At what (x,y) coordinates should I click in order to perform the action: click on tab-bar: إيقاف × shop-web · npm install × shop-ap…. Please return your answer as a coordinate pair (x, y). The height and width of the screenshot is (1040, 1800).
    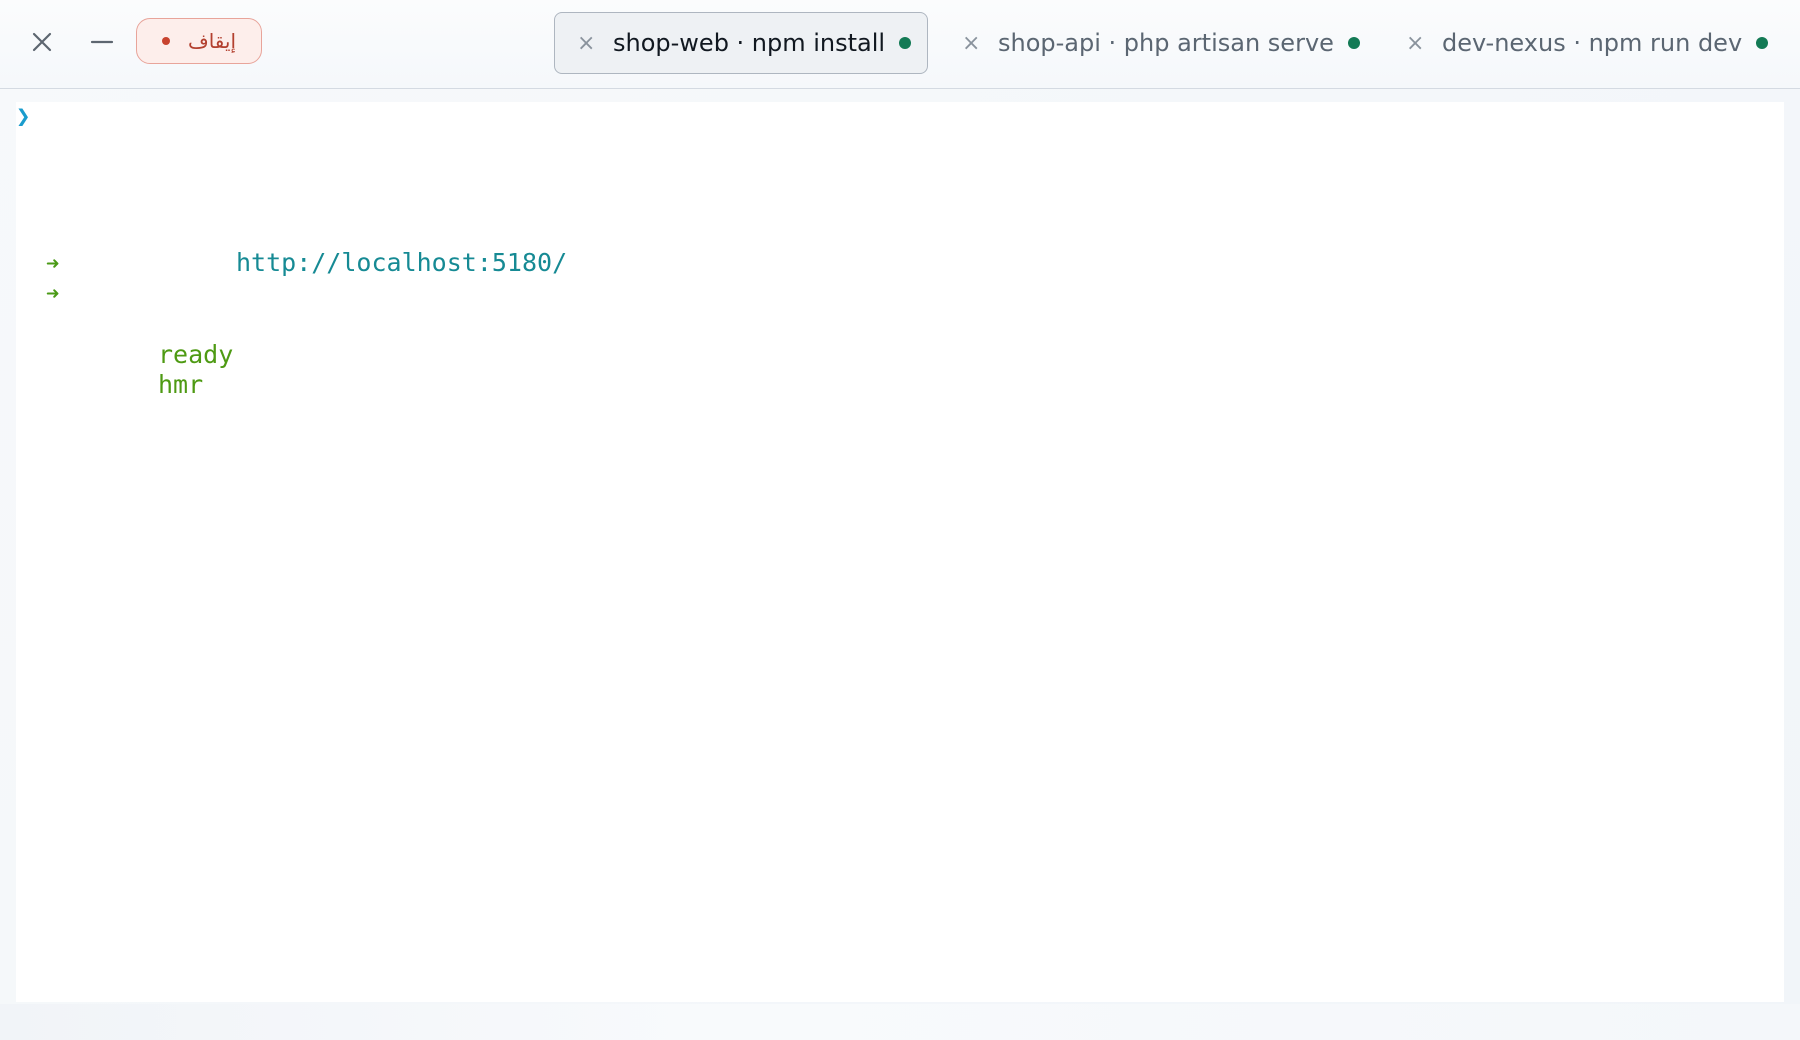
    Looking at the image, I should click on (900, 44).